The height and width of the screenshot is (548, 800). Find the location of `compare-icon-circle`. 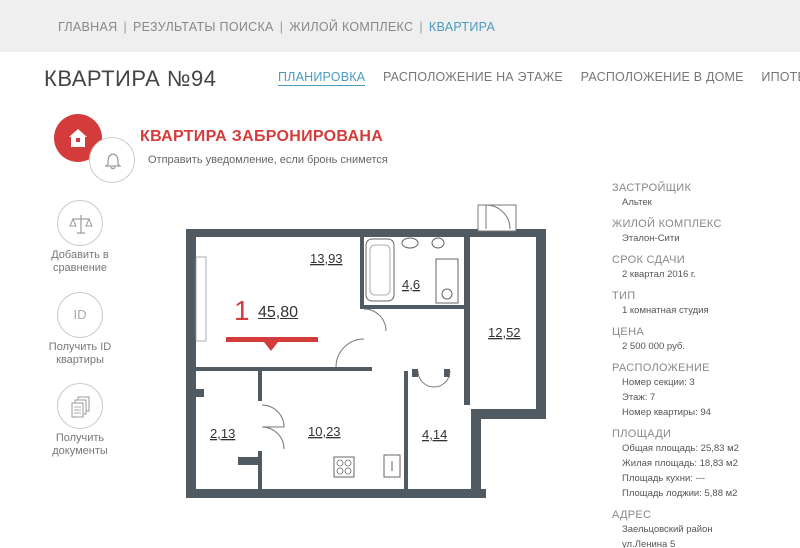

compare-icon-circle is located at coordinates (80, 223).